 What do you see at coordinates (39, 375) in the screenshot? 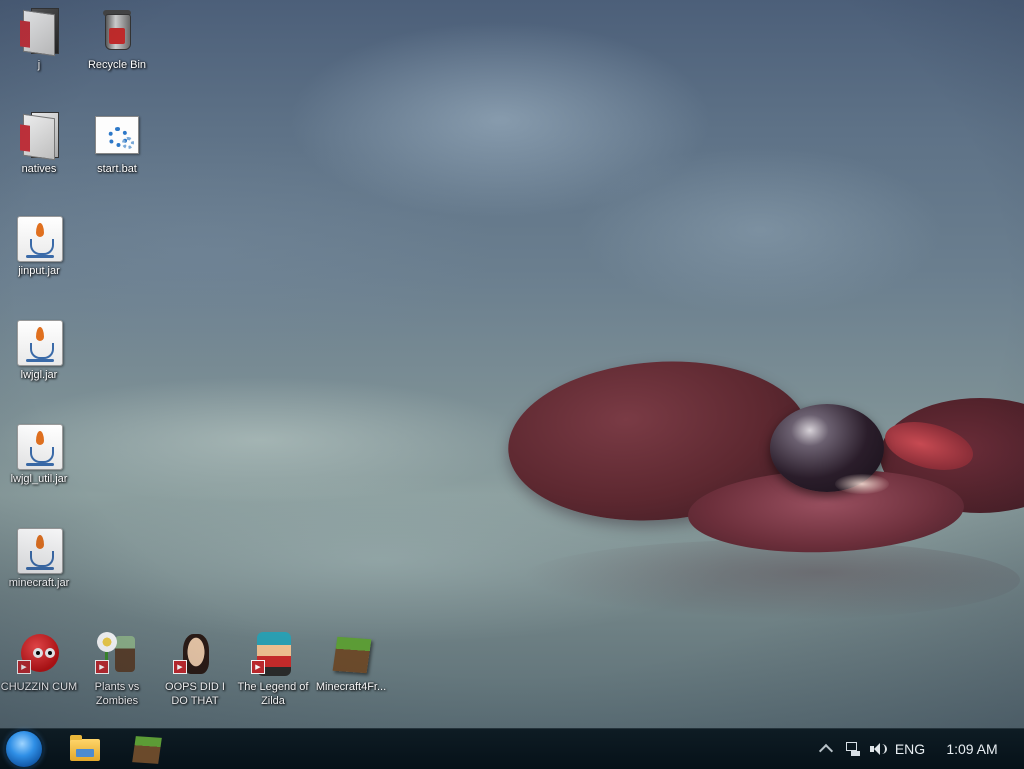
I see `desktop-icon-label: lwjgl.jar` at bounding box center [39, 375].